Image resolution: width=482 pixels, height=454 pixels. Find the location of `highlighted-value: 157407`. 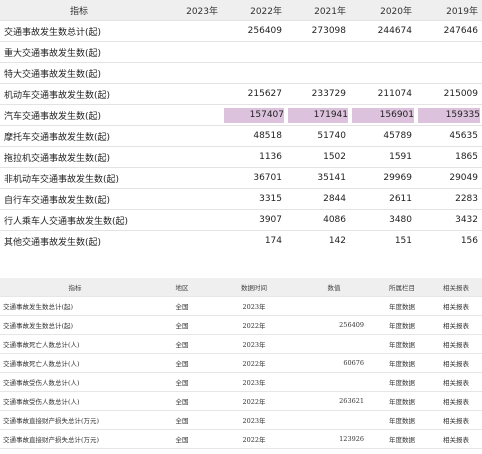

highlighted-value: 157407 is located at coordinates (254, 115).